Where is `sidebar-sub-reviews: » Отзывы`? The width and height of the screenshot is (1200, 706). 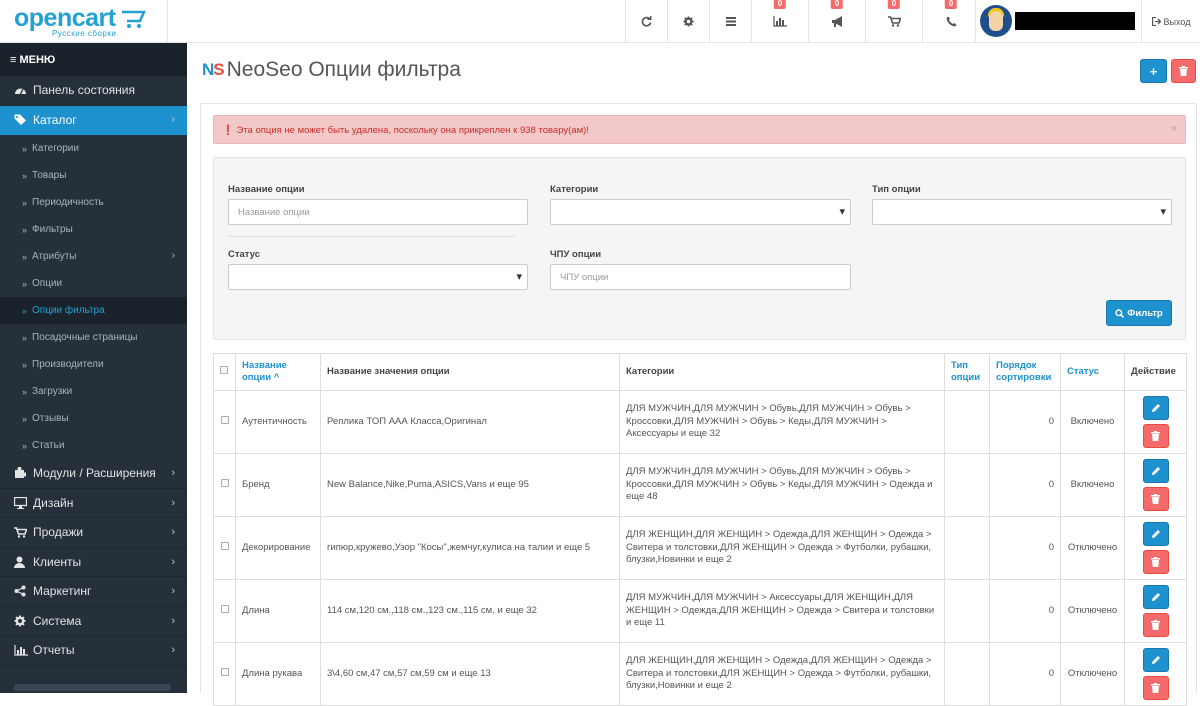 sidebar-sub-reviews: » Отзывы is located at coordinates (93, 418).